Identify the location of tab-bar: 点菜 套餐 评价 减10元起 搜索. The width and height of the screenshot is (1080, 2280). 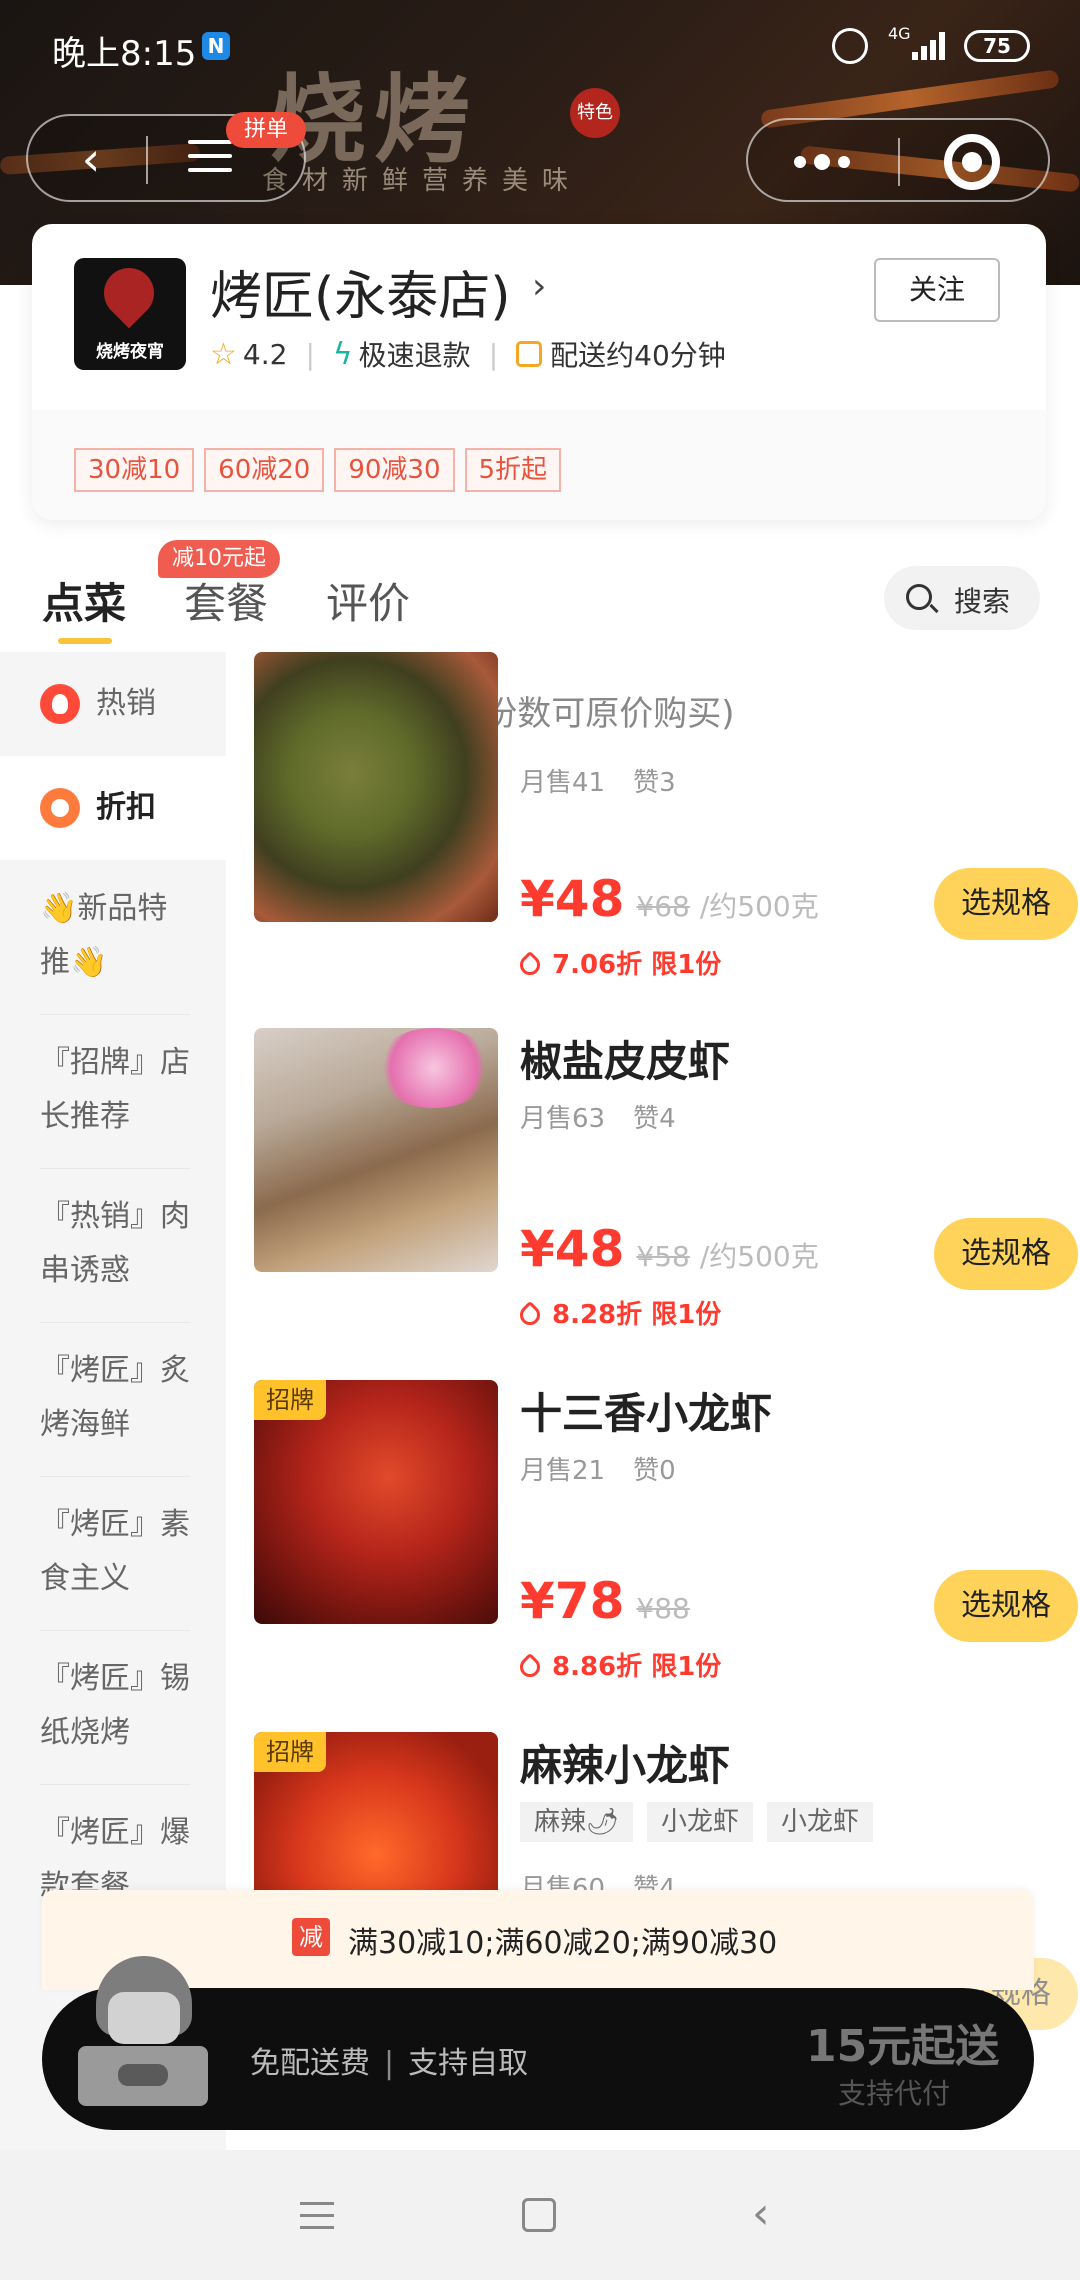
(540, 595).